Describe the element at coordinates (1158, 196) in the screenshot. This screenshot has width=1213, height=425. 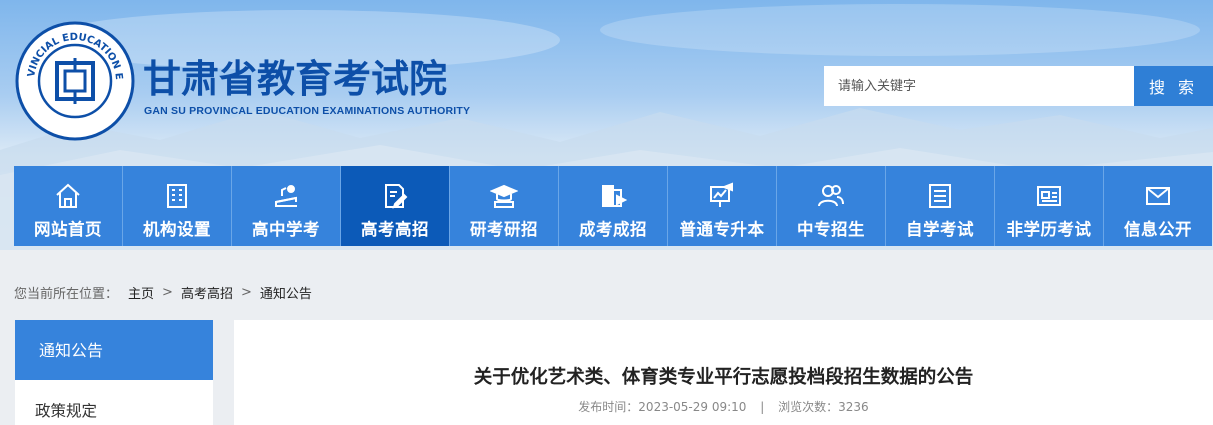
I see `mail-icon` at that location.